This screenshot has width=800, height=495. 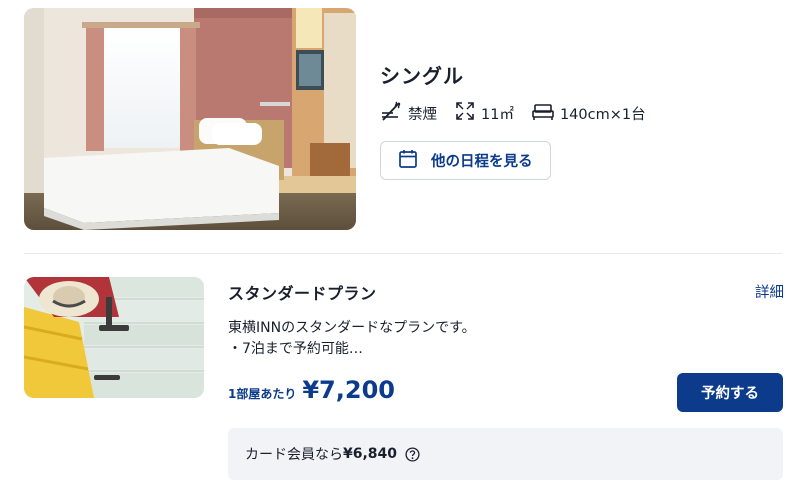 I want to click on feature-area: 11㎡, so click(x=484, y=113).